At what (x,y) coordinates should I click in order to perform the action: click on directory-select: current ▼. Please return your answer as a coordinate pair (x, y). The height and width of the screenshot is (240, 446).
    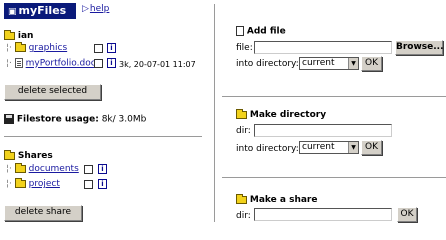
    Looking at the image, I should click on (329, 63).